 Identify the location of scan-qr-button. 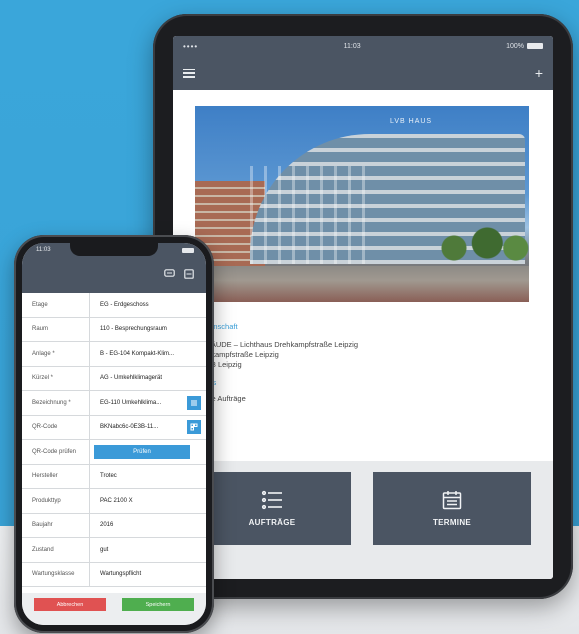
(194, 427).